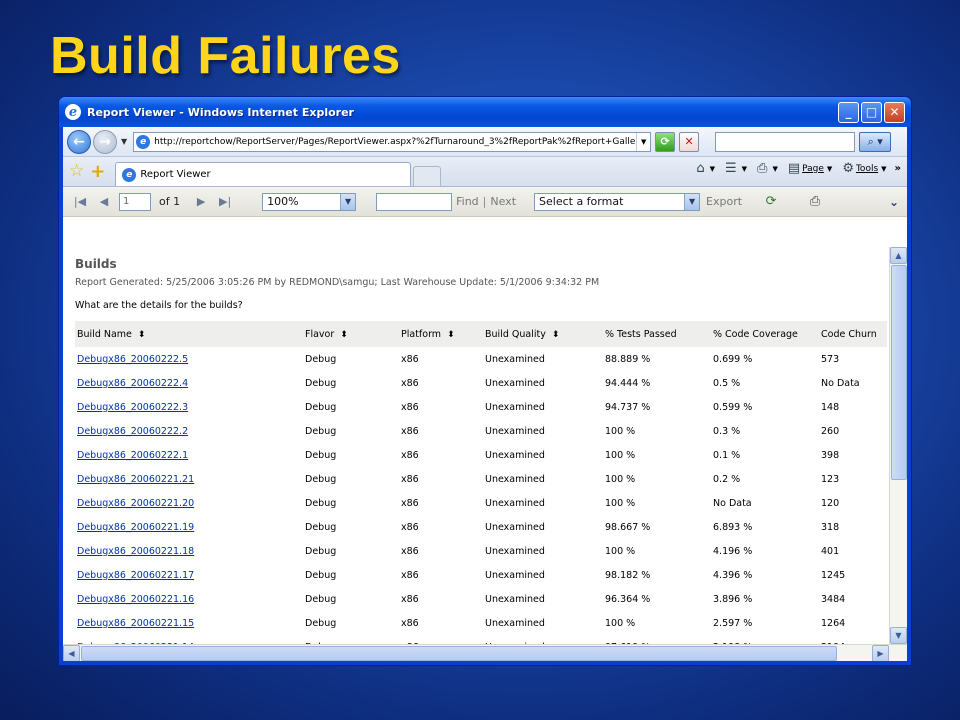 Image resolution: width=960 pixels, height=720 pixels. Describe the element at coordinates (225, 56) in the screenshot. I see `slide-title: Build Failures` at that location.